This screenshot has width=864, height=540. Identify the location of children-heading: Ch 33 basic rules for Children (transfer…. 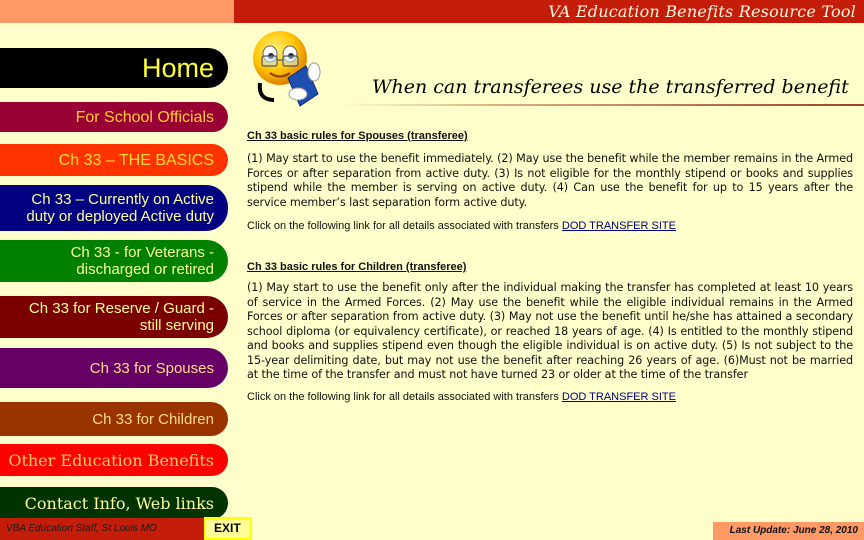
(357, 267).